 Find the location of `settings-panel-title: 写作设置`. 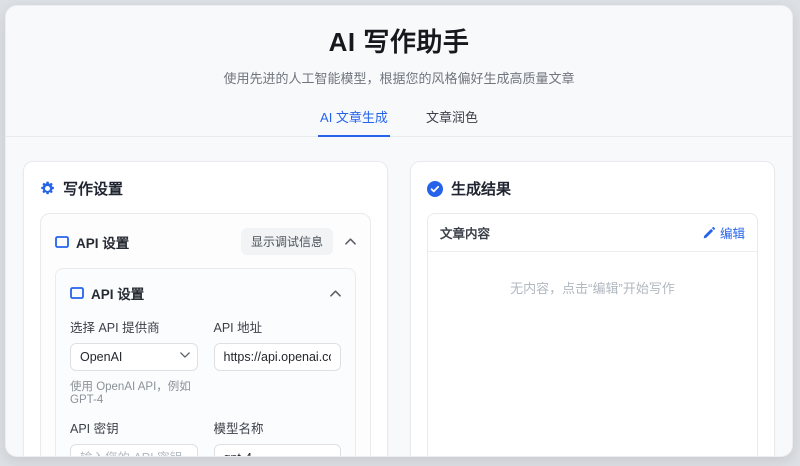

settings-panel-title: 写作设置 is located at coordinates (93, 189).